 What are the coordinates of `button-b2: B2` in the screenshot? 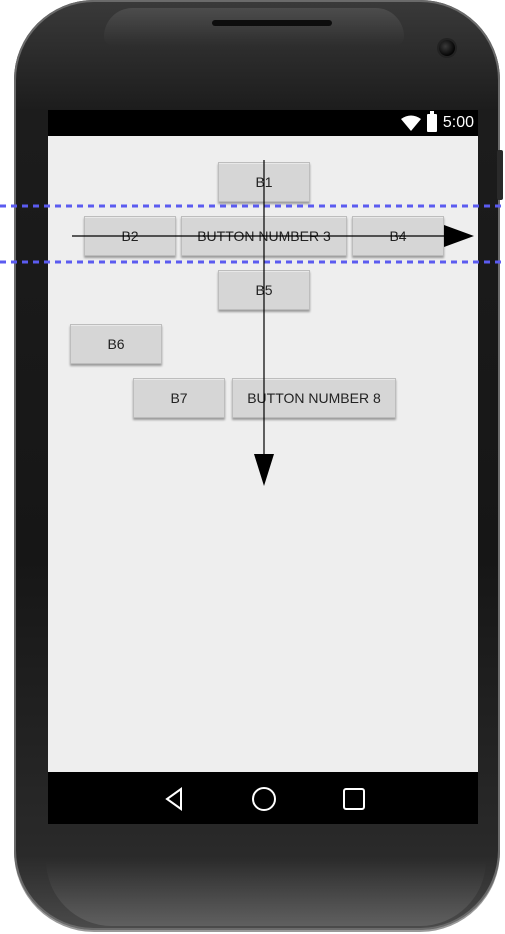 It's located at (130, 236).